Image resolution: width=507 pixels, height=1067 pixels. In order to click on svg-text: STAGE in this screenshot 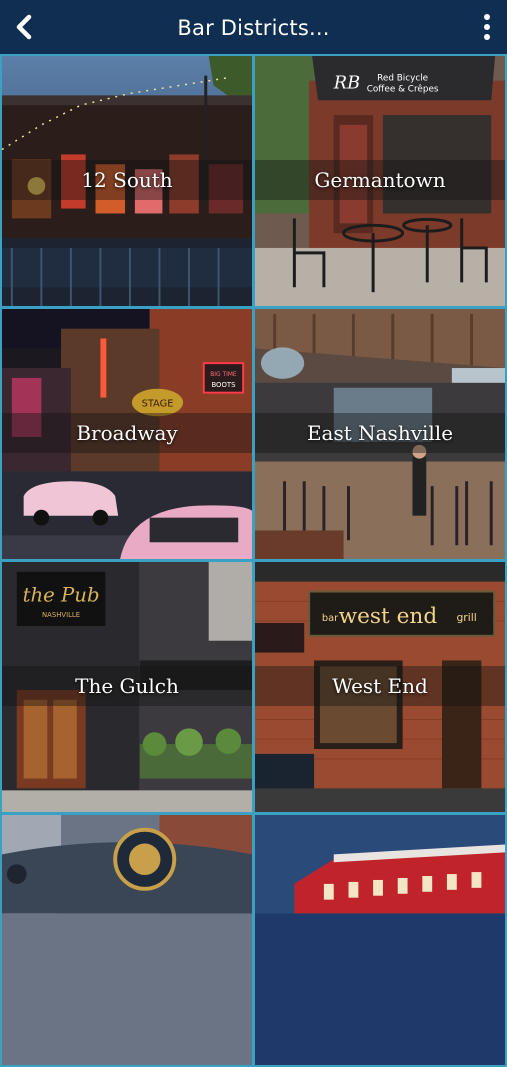, I will do `click(158, 403)`.